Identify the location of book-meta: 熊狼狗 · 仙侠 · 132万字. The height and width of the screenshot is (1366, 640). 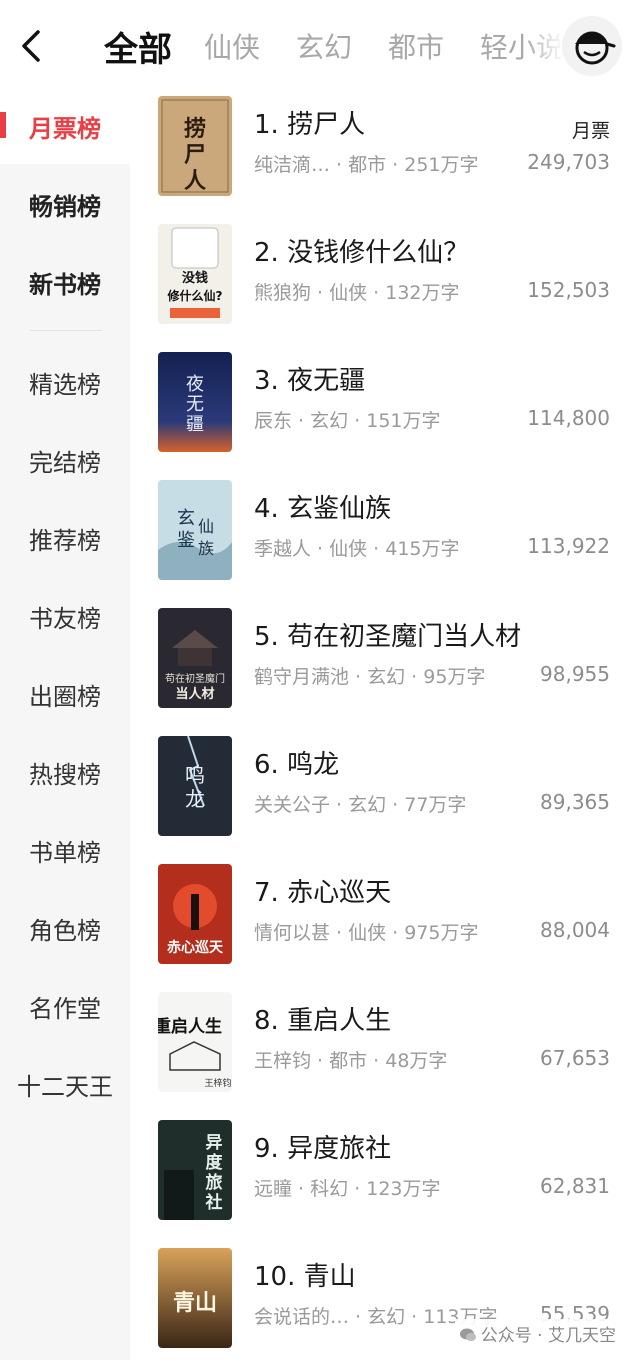
(357, 293).